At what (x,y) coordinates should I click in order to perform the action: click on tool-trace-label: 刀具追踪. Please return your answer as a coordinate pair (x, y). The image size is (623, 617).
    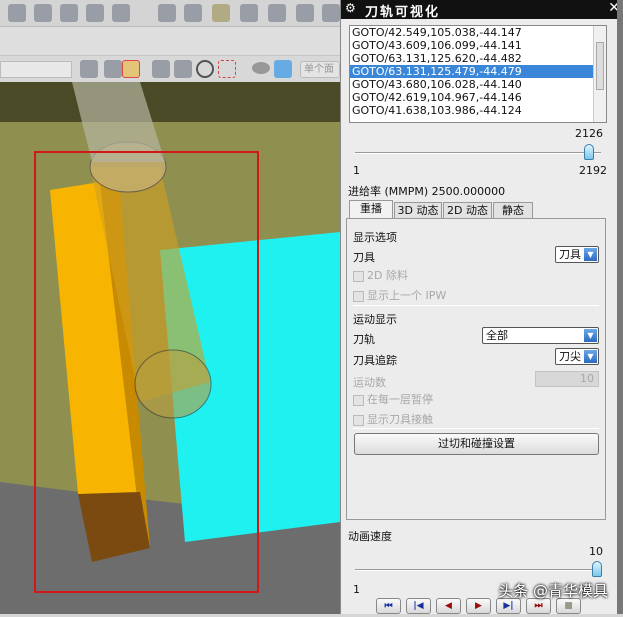
    Looking at the image, I should click on (375, 360).